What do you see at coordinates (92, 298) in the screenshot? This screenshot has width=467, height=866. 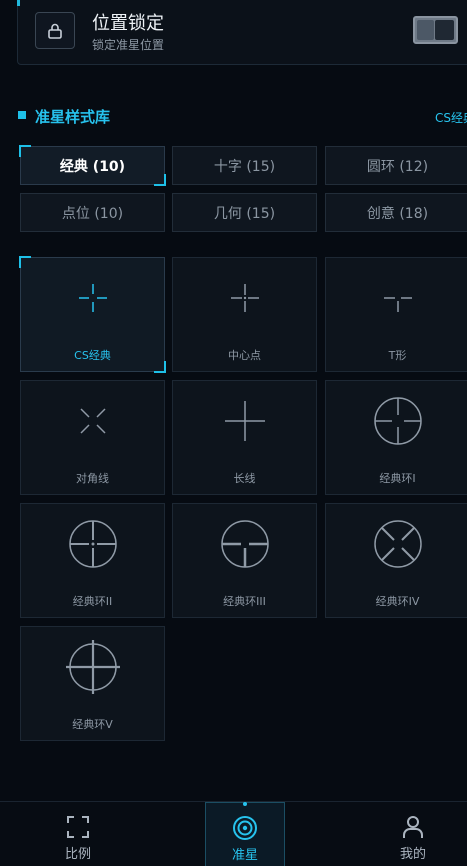 I see `cs-classic-crosshair-icon` at bounding box center [92, 298].